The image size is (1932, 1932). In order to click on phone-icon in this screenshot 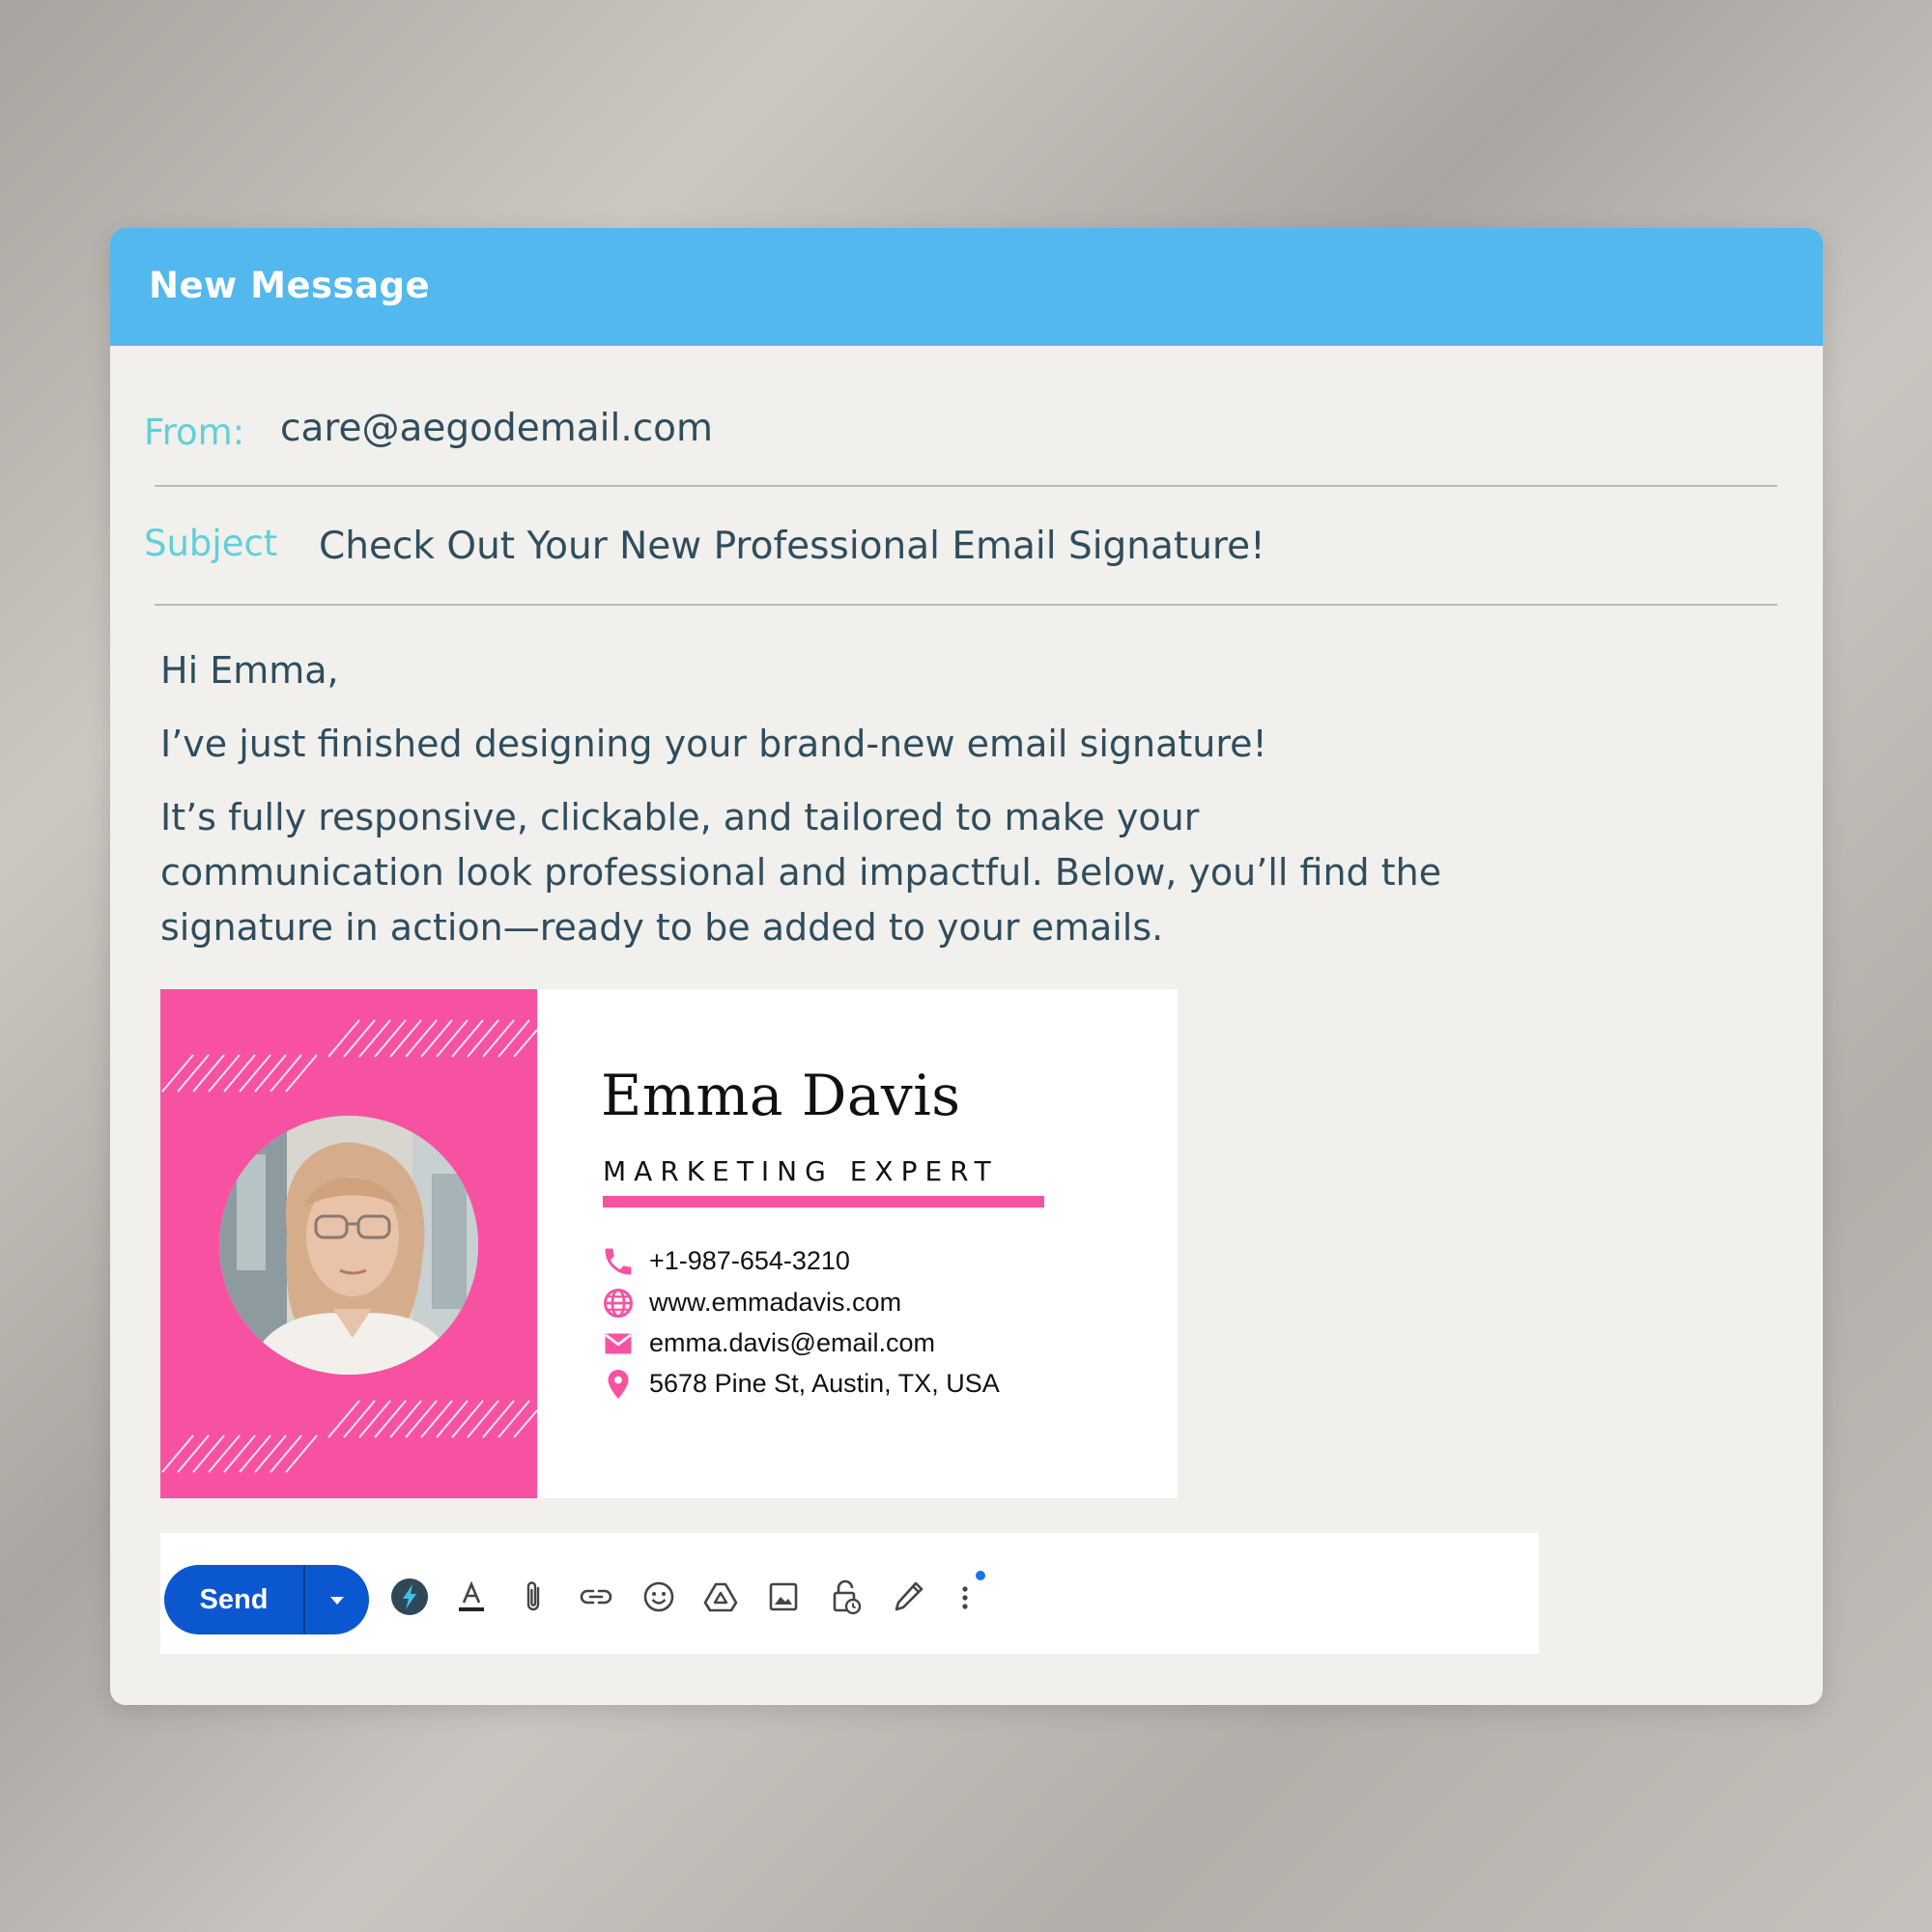, I will do `click(618, 1261)`.